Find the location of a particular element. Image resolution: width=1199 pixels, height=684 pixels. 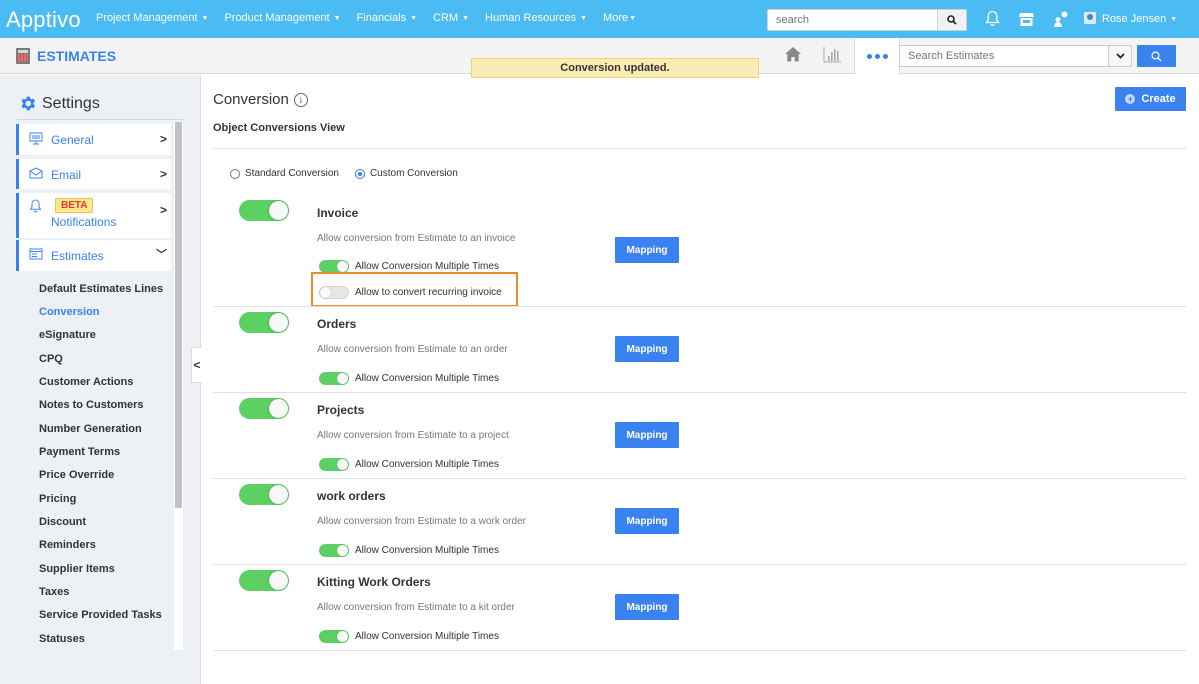

info-icon: i is located at coordinates (300, 99).